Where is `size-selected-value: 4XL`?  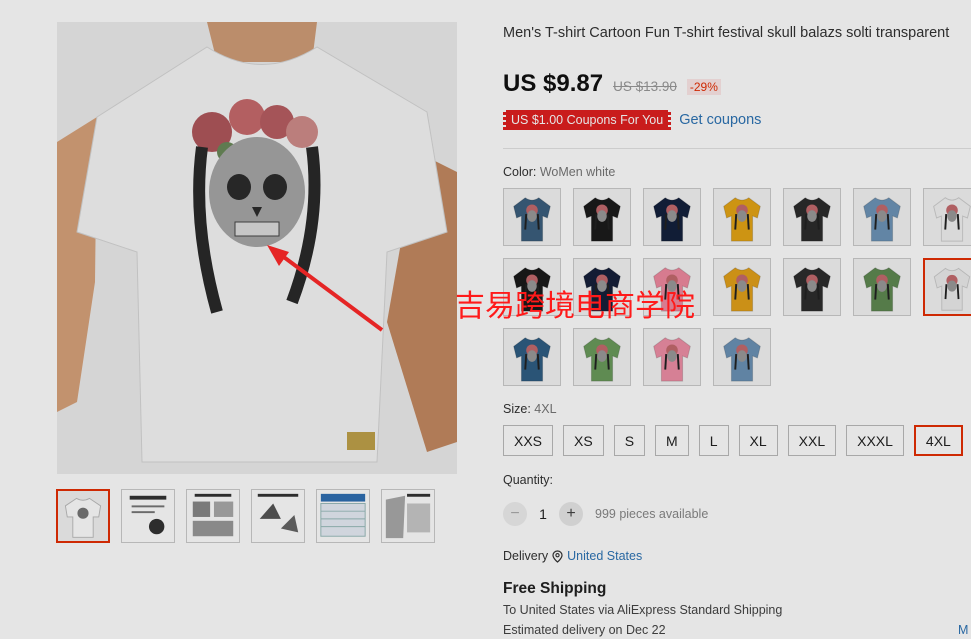
size-selected-value: 4XL is located at coordinates (545, 409).